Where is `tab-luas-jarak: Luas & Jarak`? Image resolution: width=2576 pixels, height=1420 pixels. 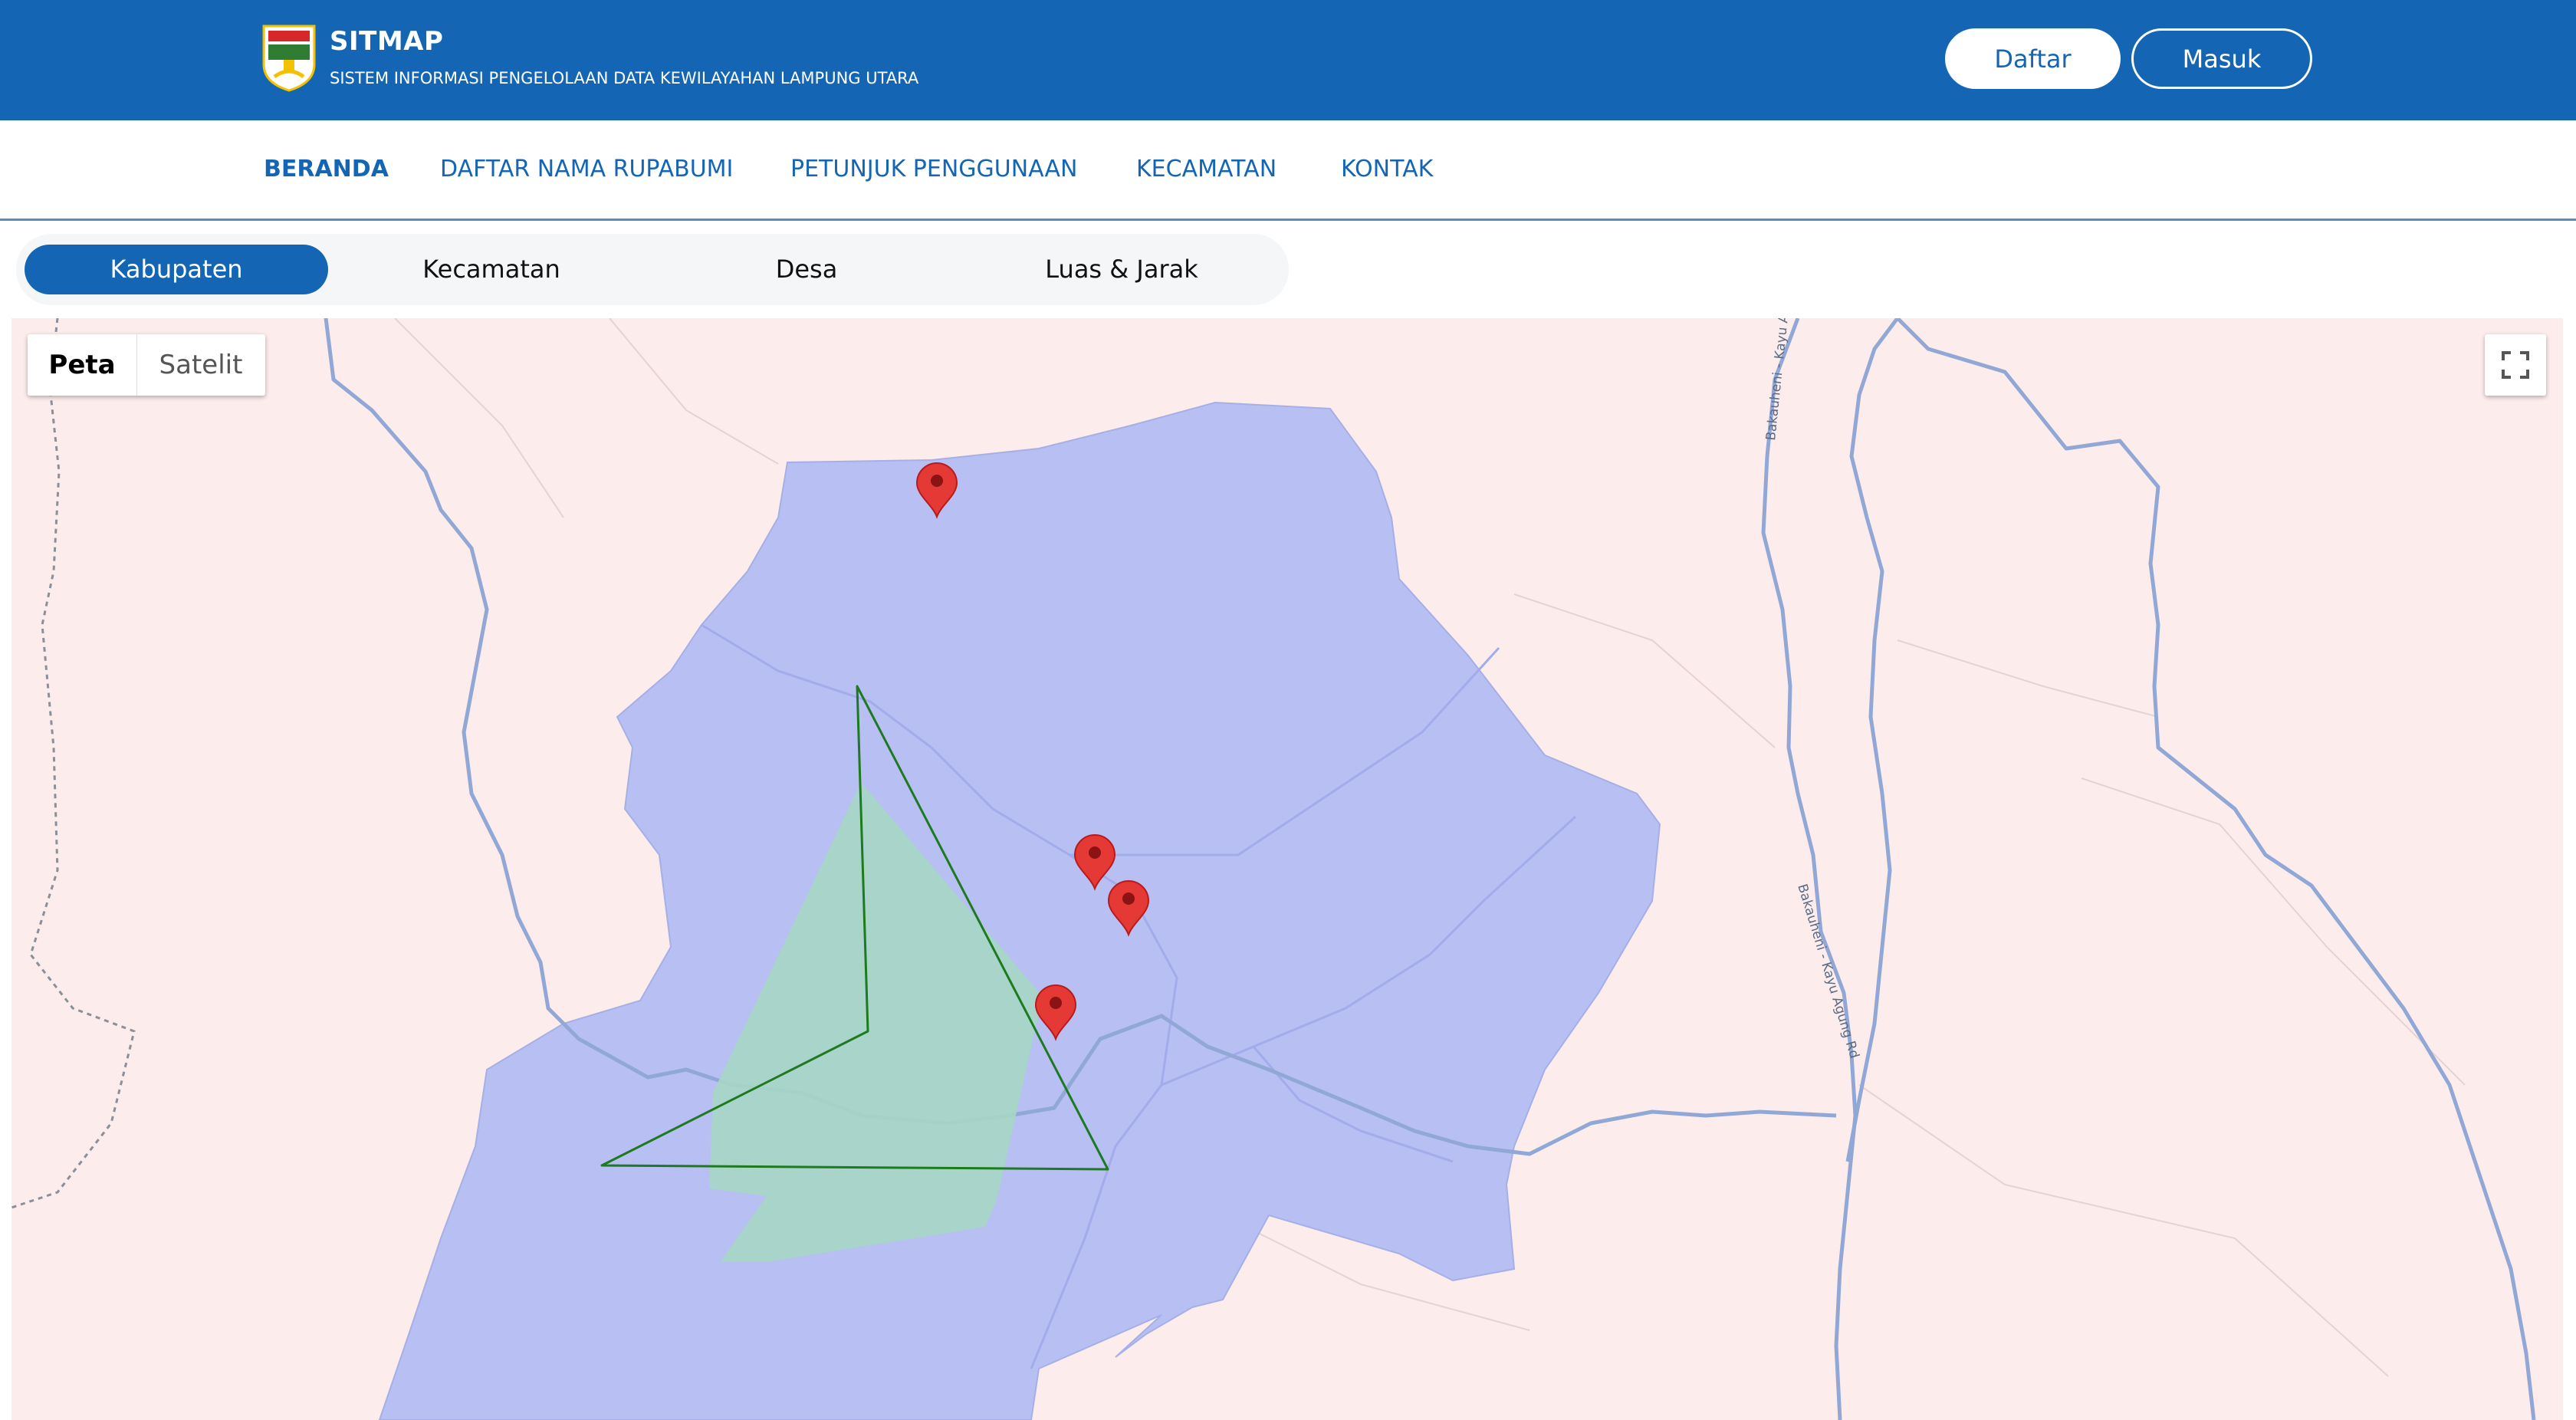 tab-luas-jarak: Luas & Jarak is located at coordinates (1121, 269).